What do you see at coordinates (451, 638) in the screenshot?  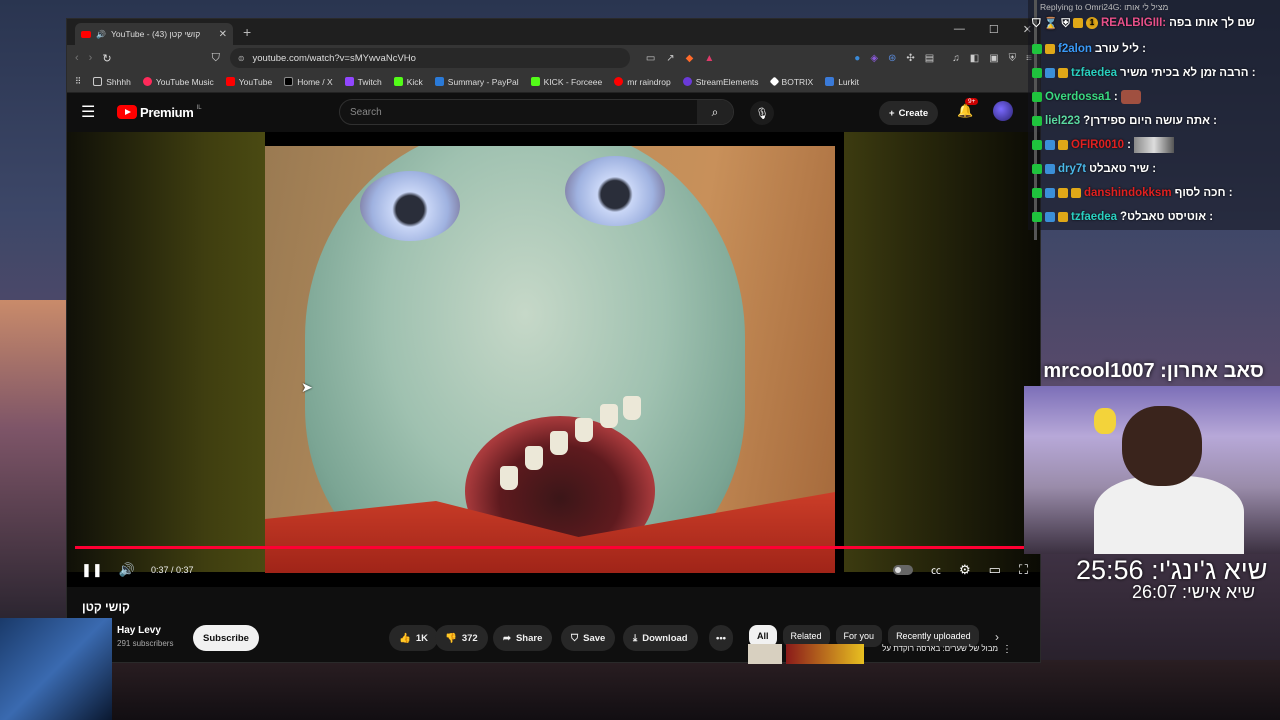 I see `thumbs-down-icon: 👎` at bounding box center [451, 638].